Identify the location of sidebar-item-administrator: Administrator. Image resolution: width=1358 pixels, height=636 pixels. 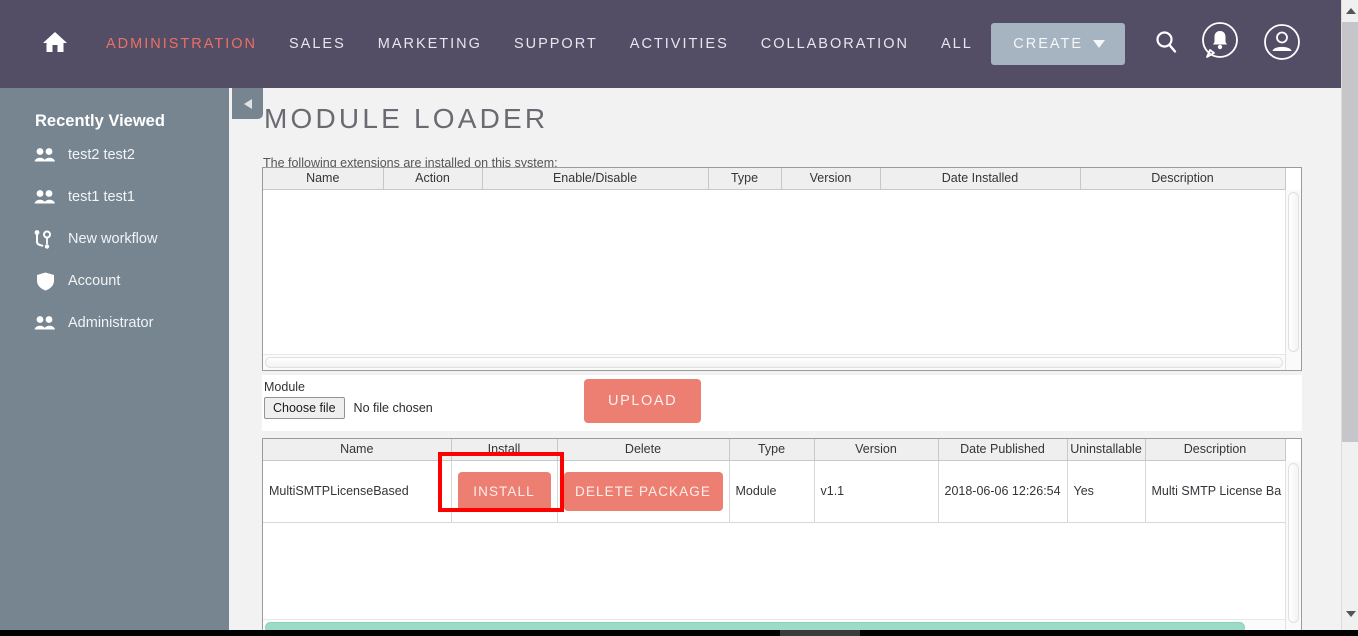
(114, 323).